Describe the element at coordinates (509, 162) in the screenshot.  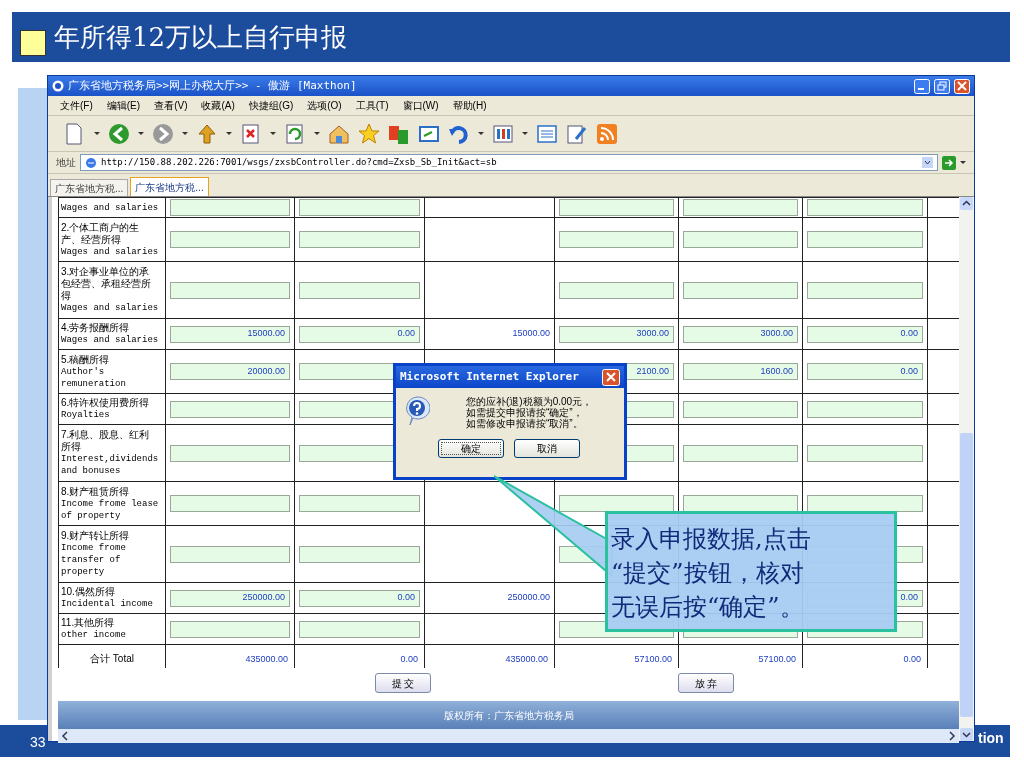
I see `address-field: http://150.88.202.226:7001/wsgs/zxsbController.do?cmd=Zxsb_Sb_Init&act=sb` at that location.